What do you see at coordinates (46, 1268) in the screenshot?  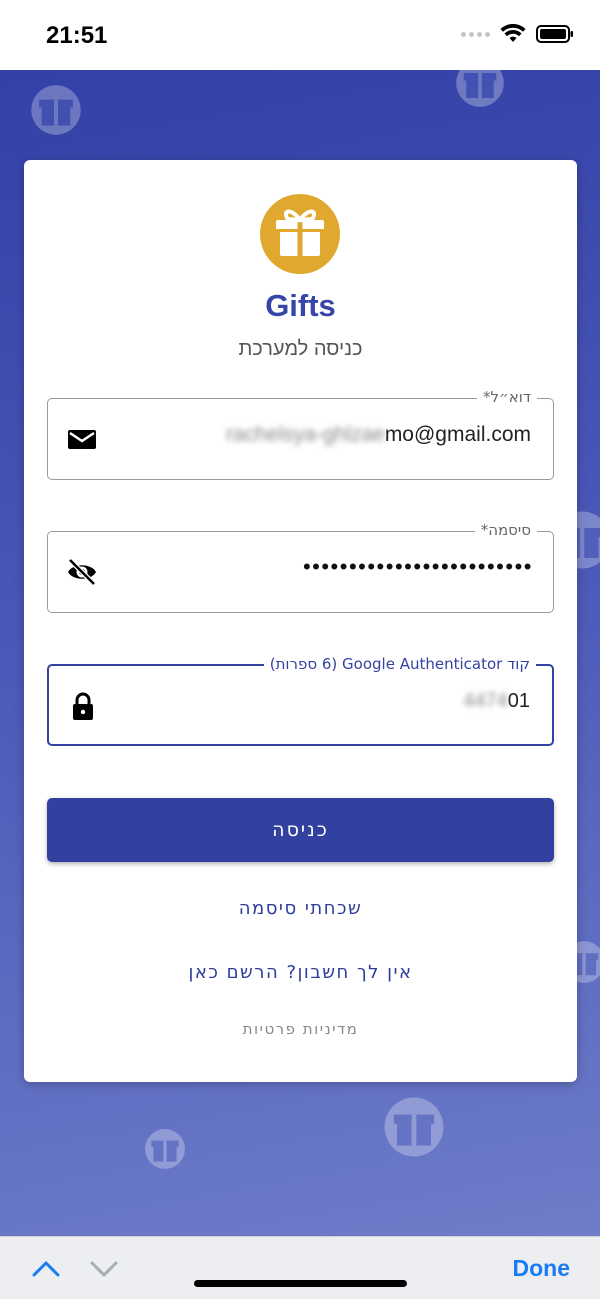 I see `chevron-up-icon` at bounding box center [46, 1268].